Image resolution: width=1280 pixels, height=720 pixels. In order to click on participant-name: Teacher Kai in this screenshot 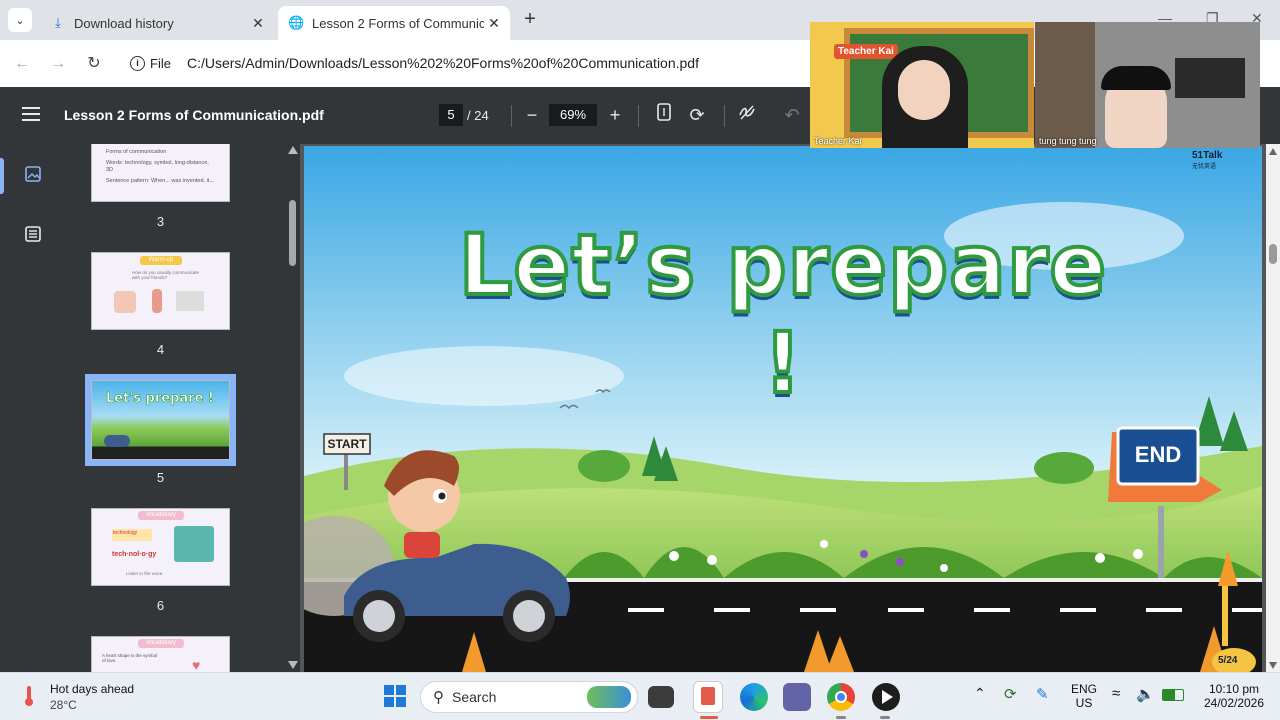, I will do `click(838, 141)`.